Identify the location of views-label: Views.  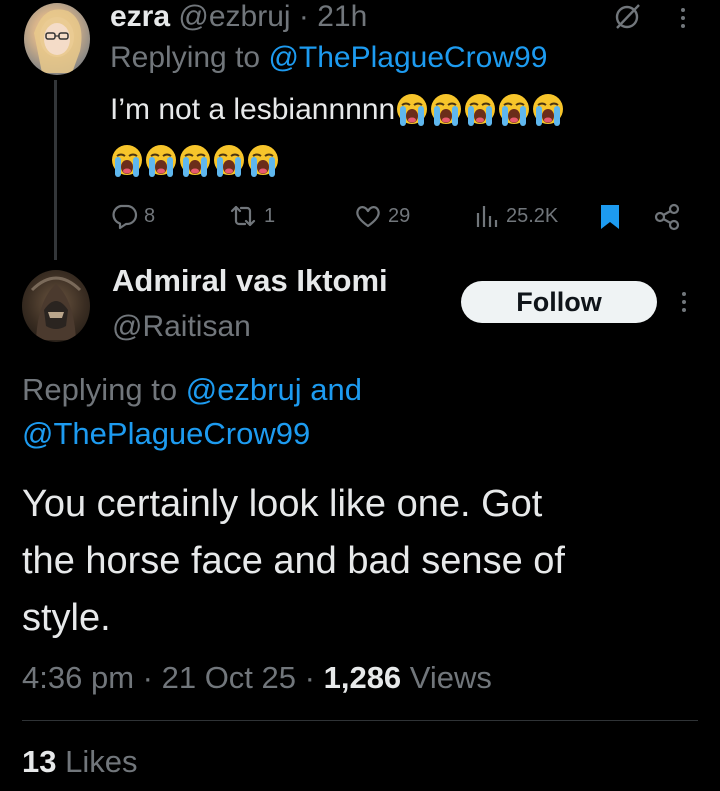
(450, 677).